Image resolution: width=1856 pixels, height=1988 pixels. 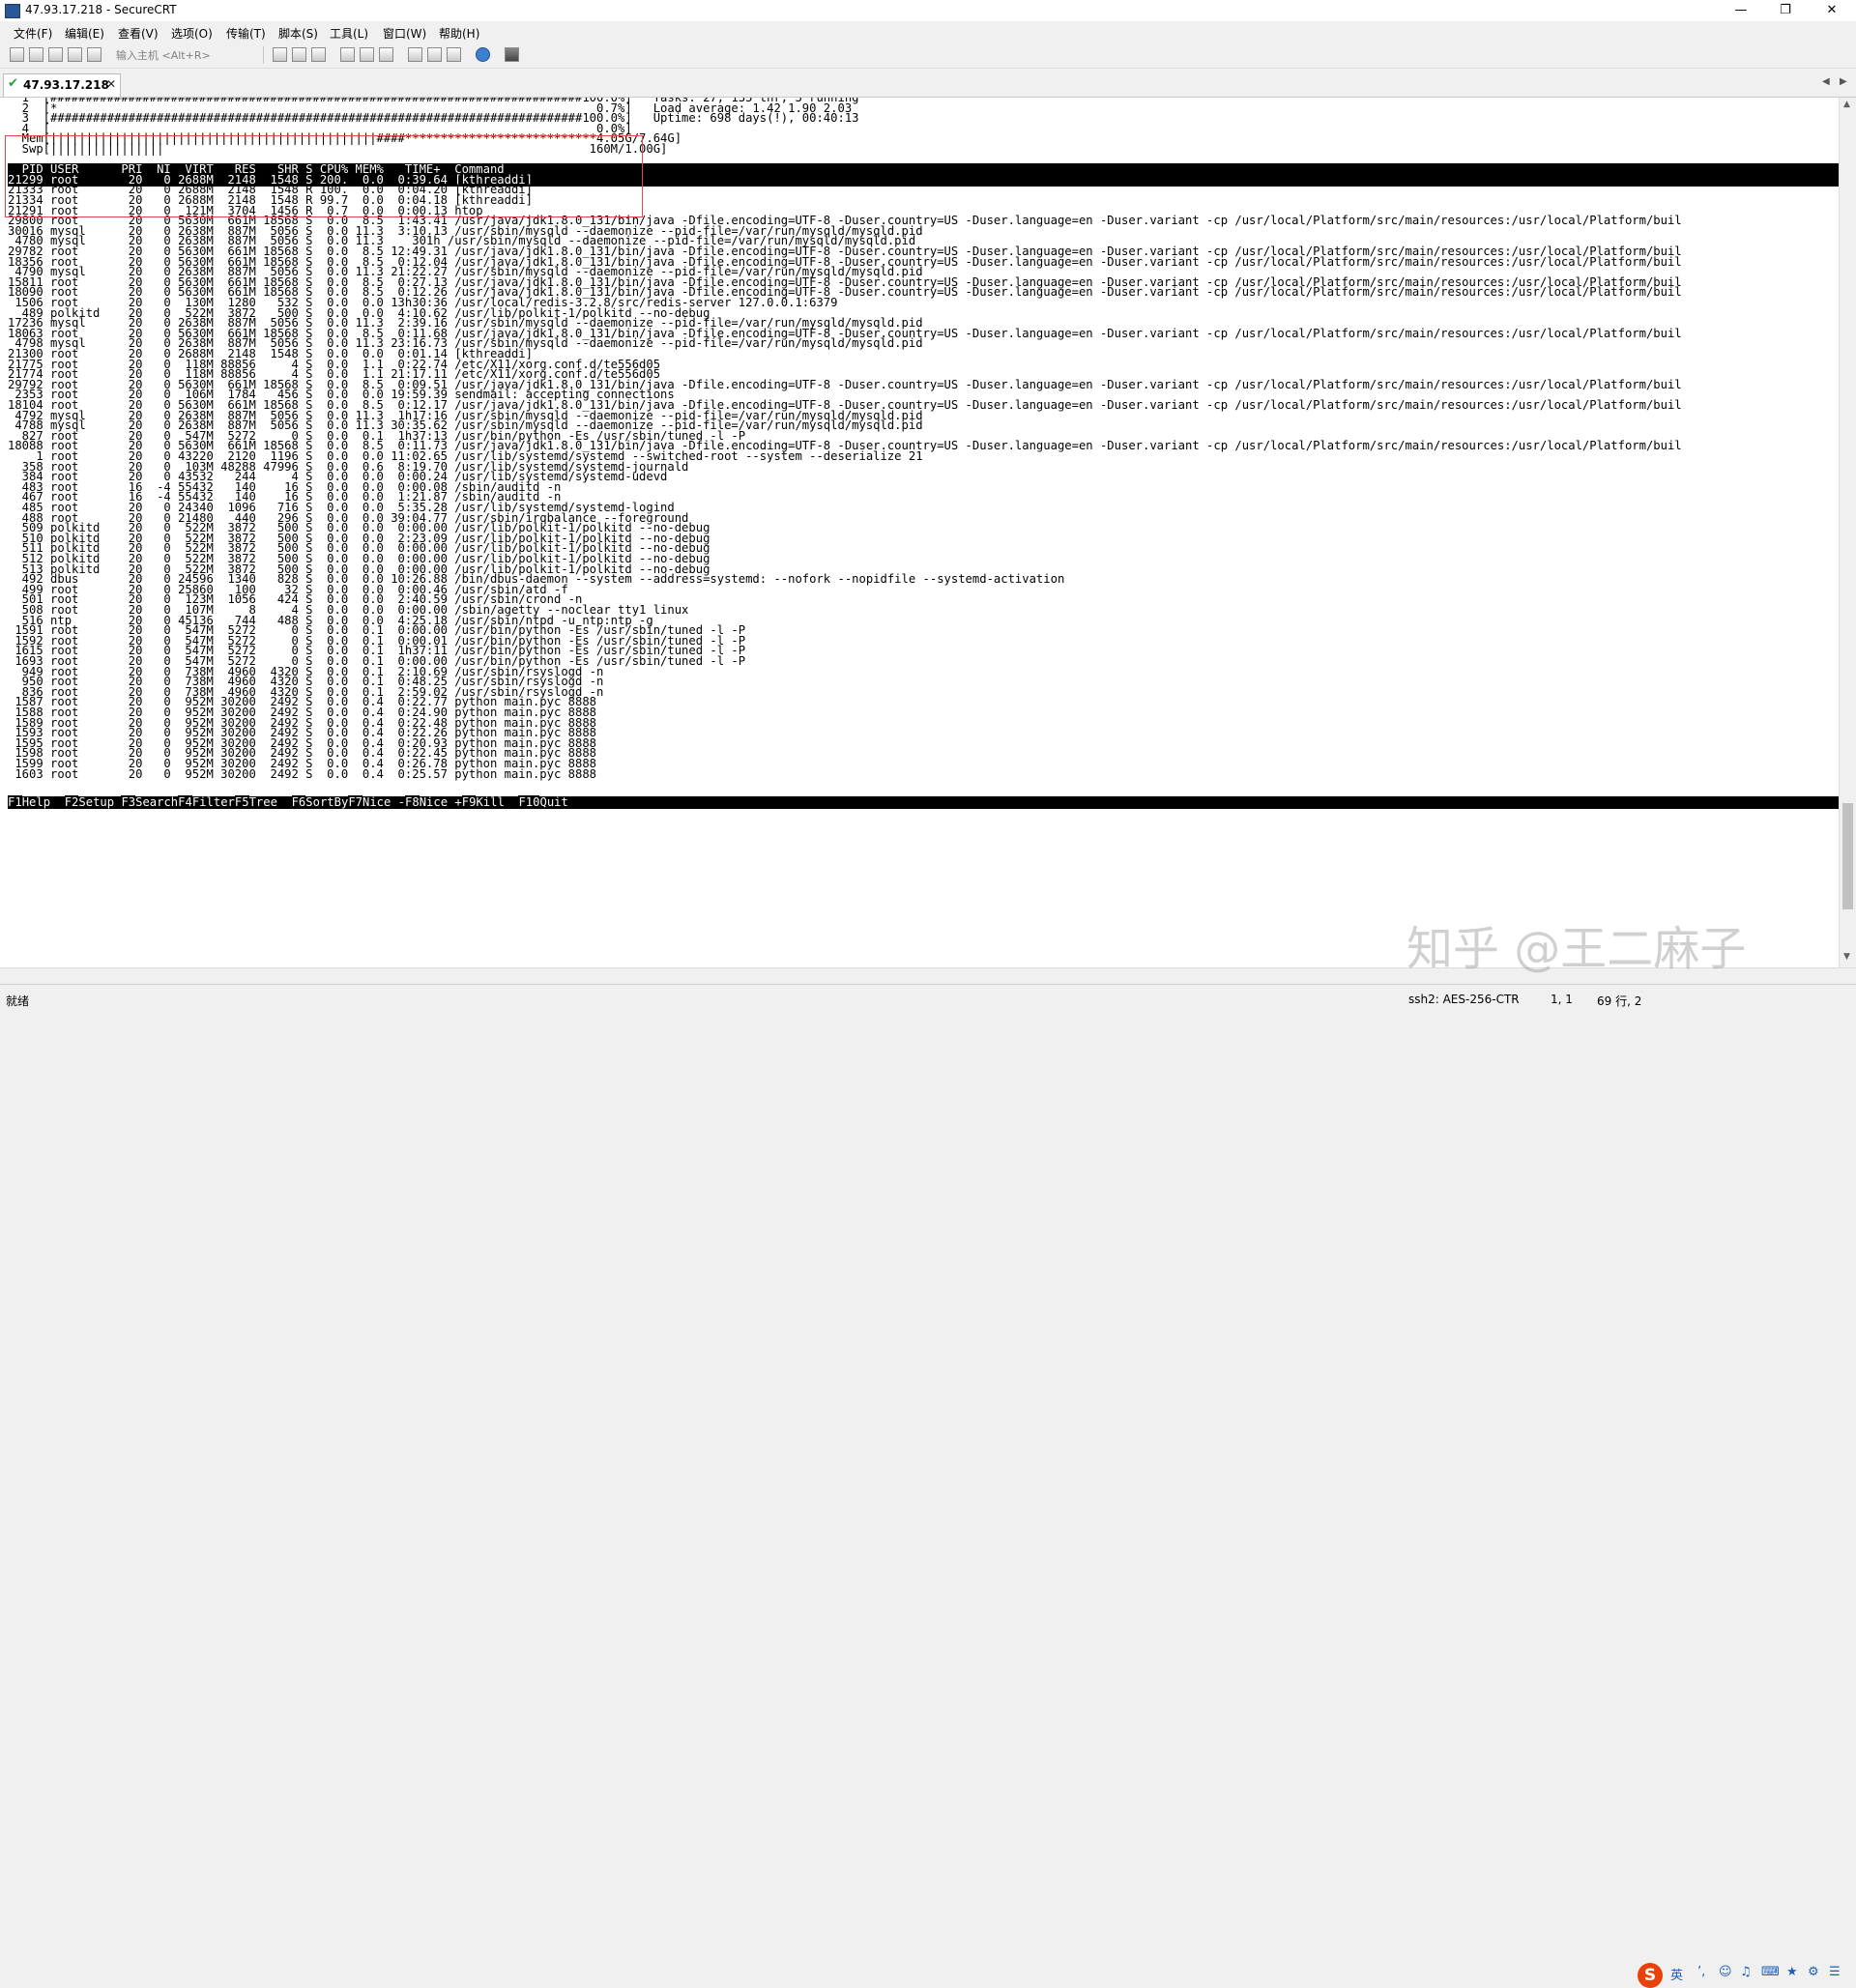 What do you see at coordinates (12, 11) in the screenshot?
I see `securecrt-app-icon` at bounding box center [12, 11].